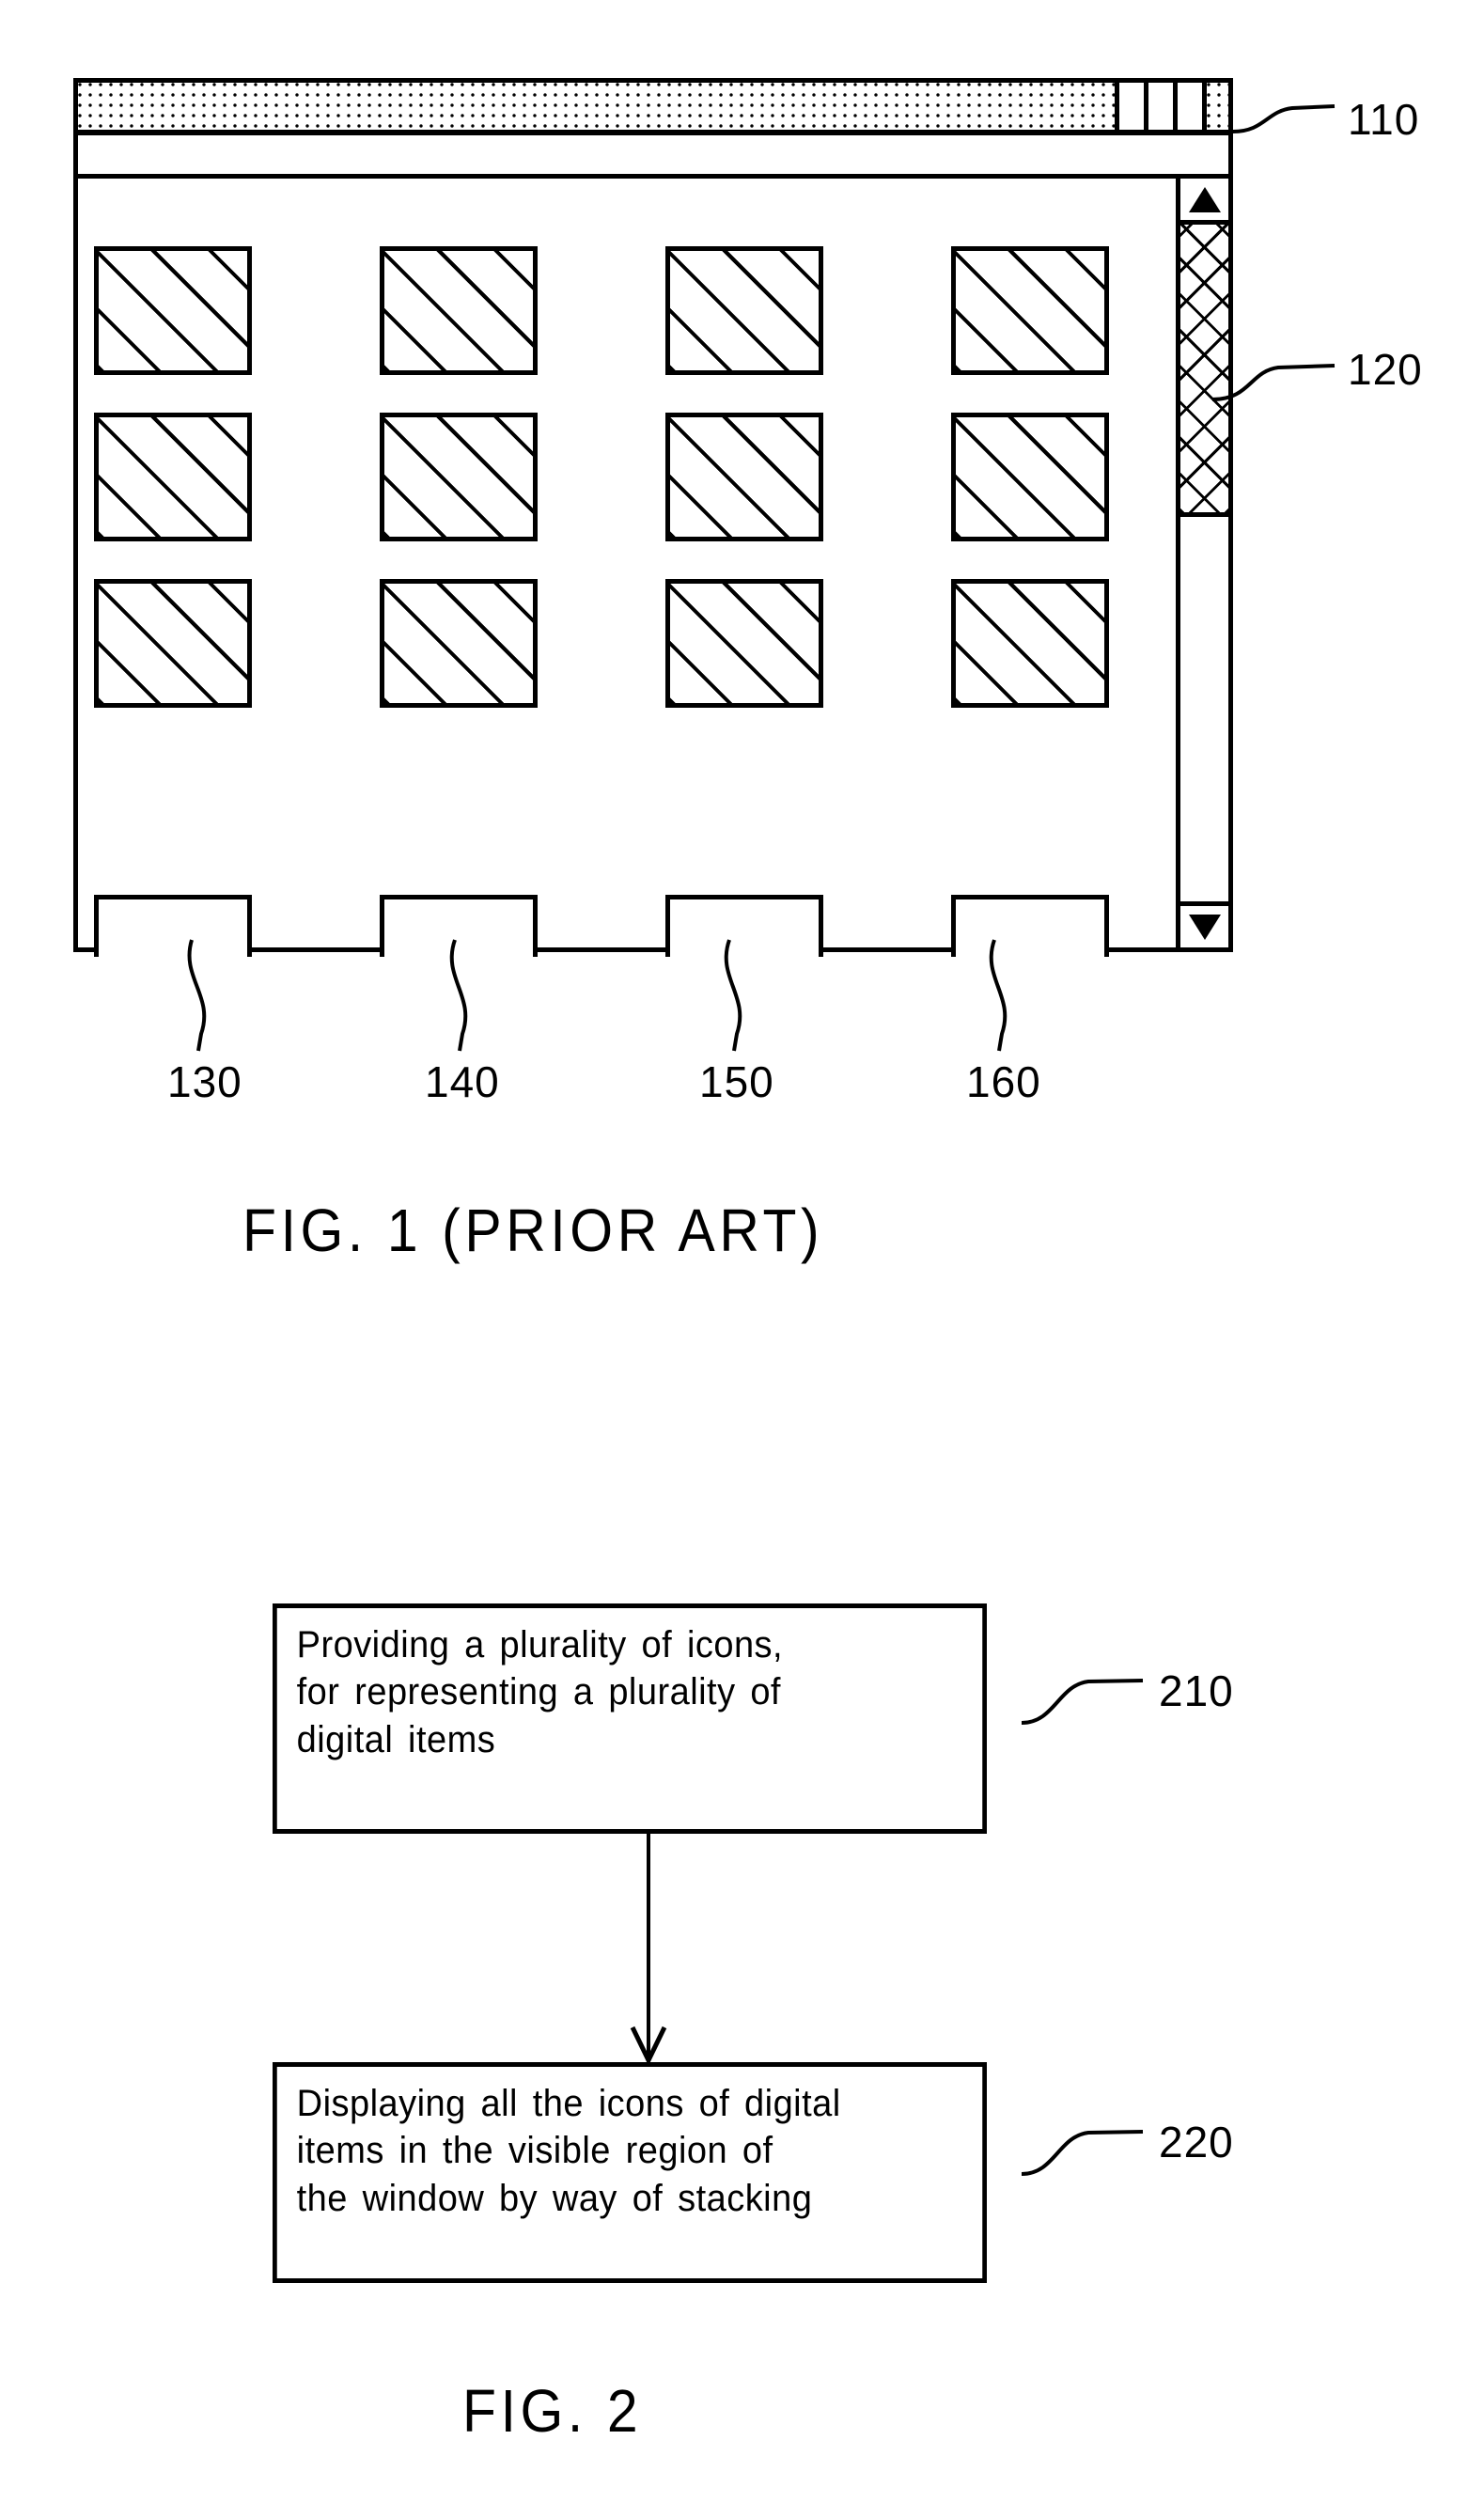 Image resolution: width=1484 pixels, height=2518 pixels. Describe the element at coordinates (554, 2198) in the screenshot. I see `flow-step-220-line-3: the window by way of stacking` at that location.